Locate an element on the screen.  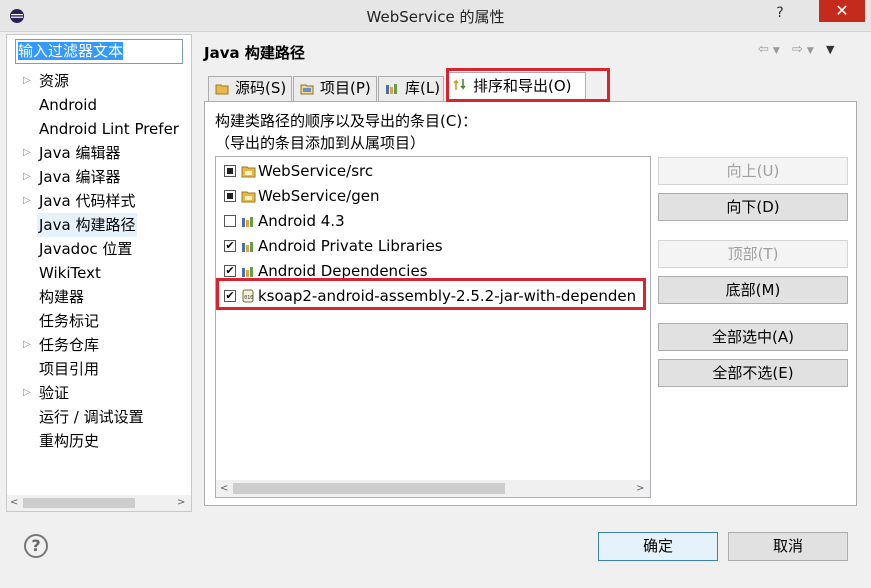
tab-label: 项目(P) is located at coordinates (345, 88).